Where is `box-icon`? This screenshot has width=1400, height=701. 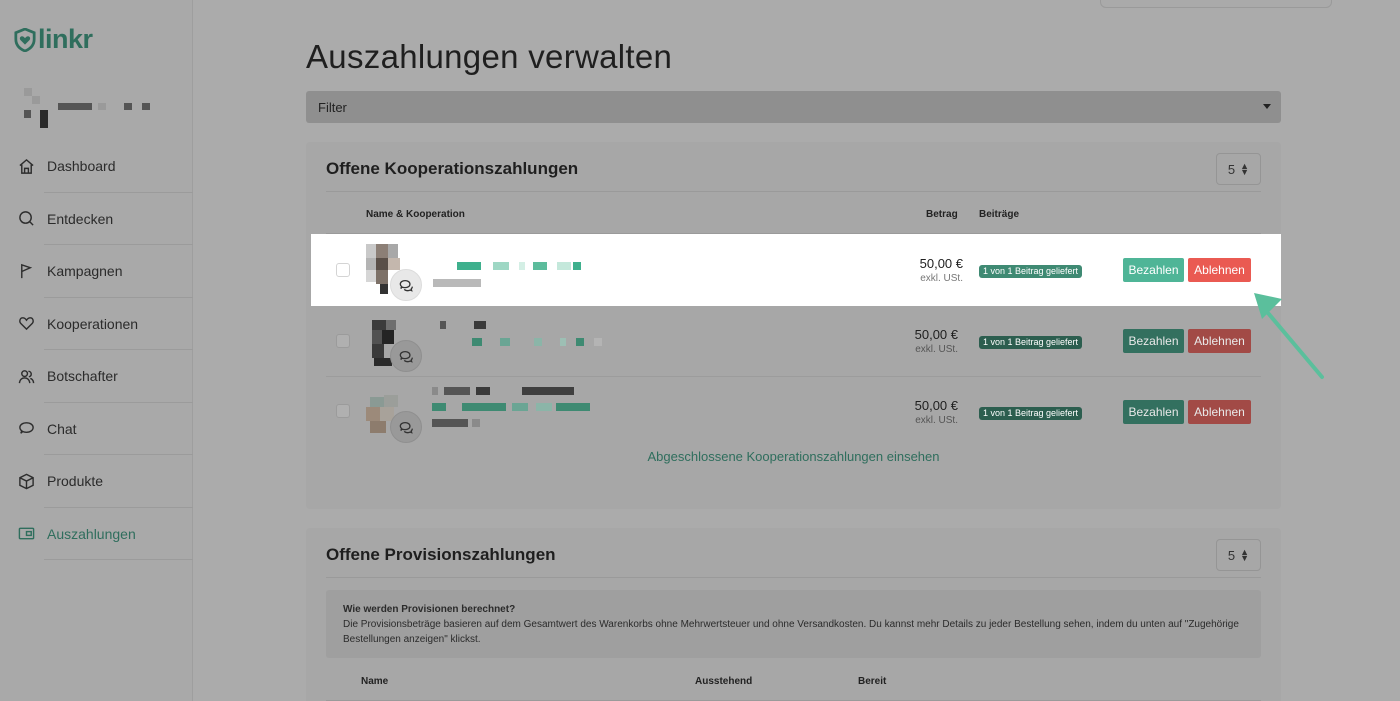 box-icon is located at coordinates (26, 481).